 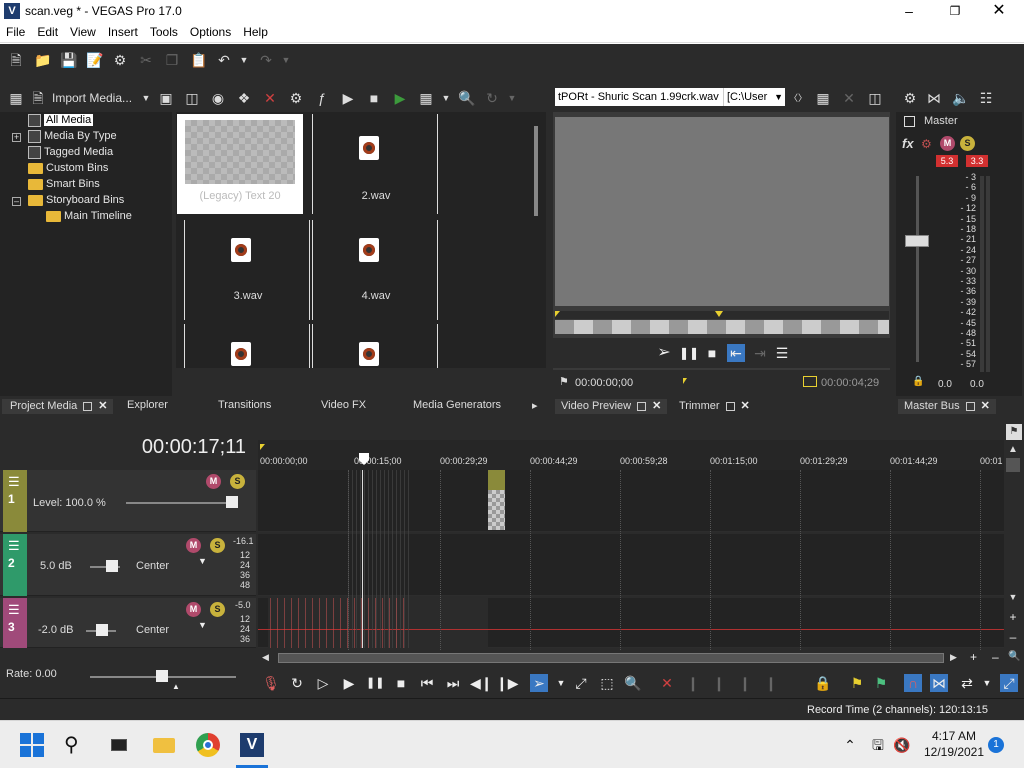 I want to click on zoom-out-icon: –, so click(x=995, y=657).